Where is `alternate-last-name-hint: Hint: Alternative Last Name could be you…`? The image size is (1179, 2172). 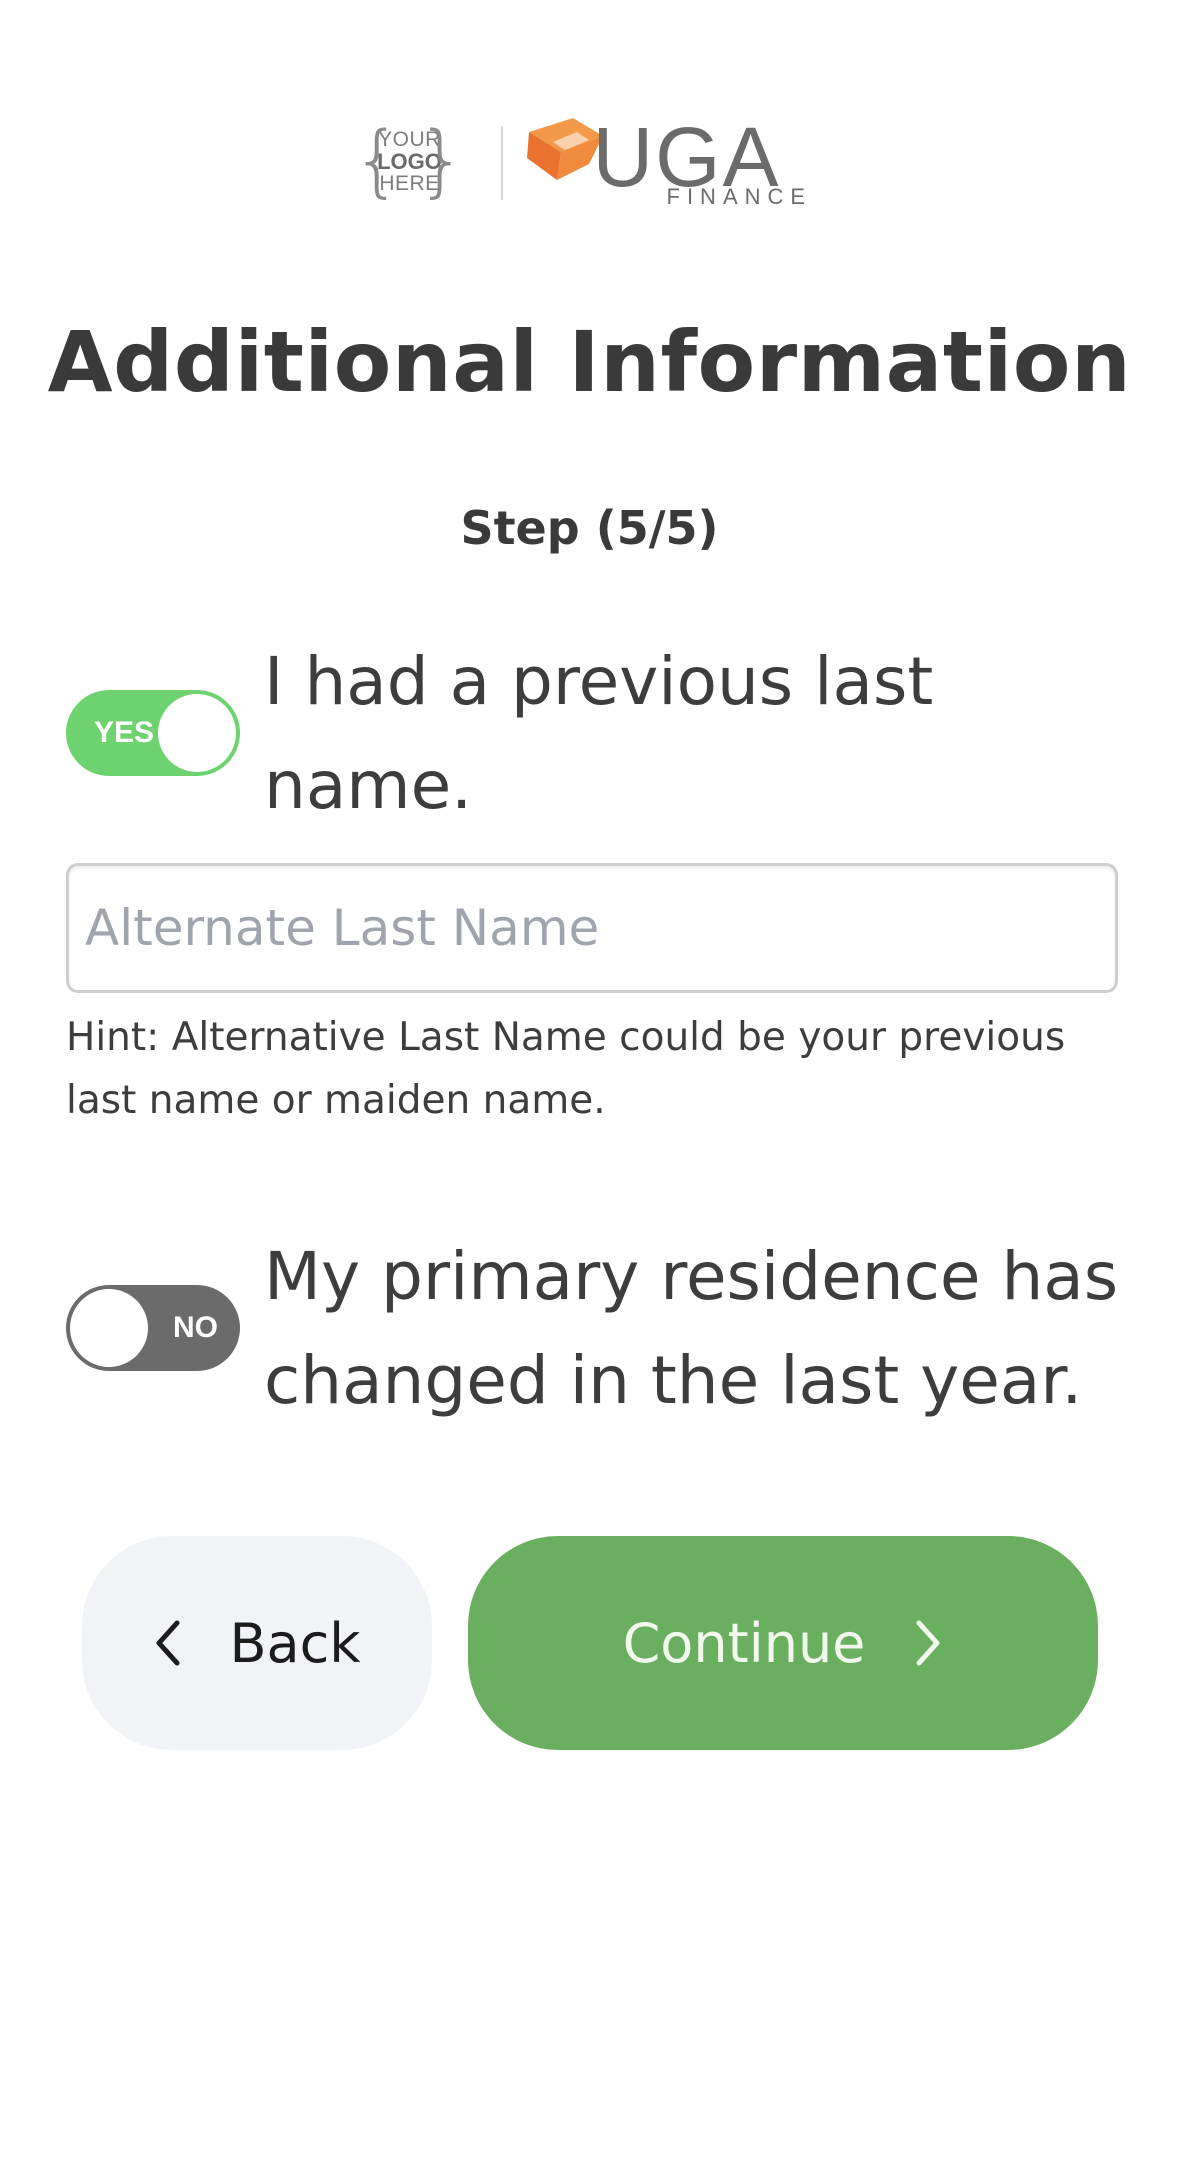
alternate-last-name-hint: Hint: Alternative Last Name could be you… is located at coordinates (566, 1069).